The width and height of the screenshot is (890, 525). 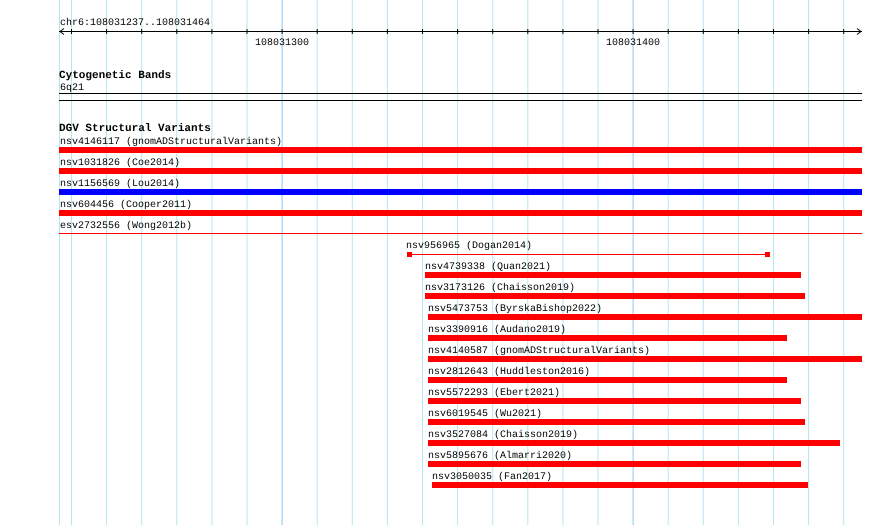 I want to click on tick-label: 108031300, so click(x=282, y=43).